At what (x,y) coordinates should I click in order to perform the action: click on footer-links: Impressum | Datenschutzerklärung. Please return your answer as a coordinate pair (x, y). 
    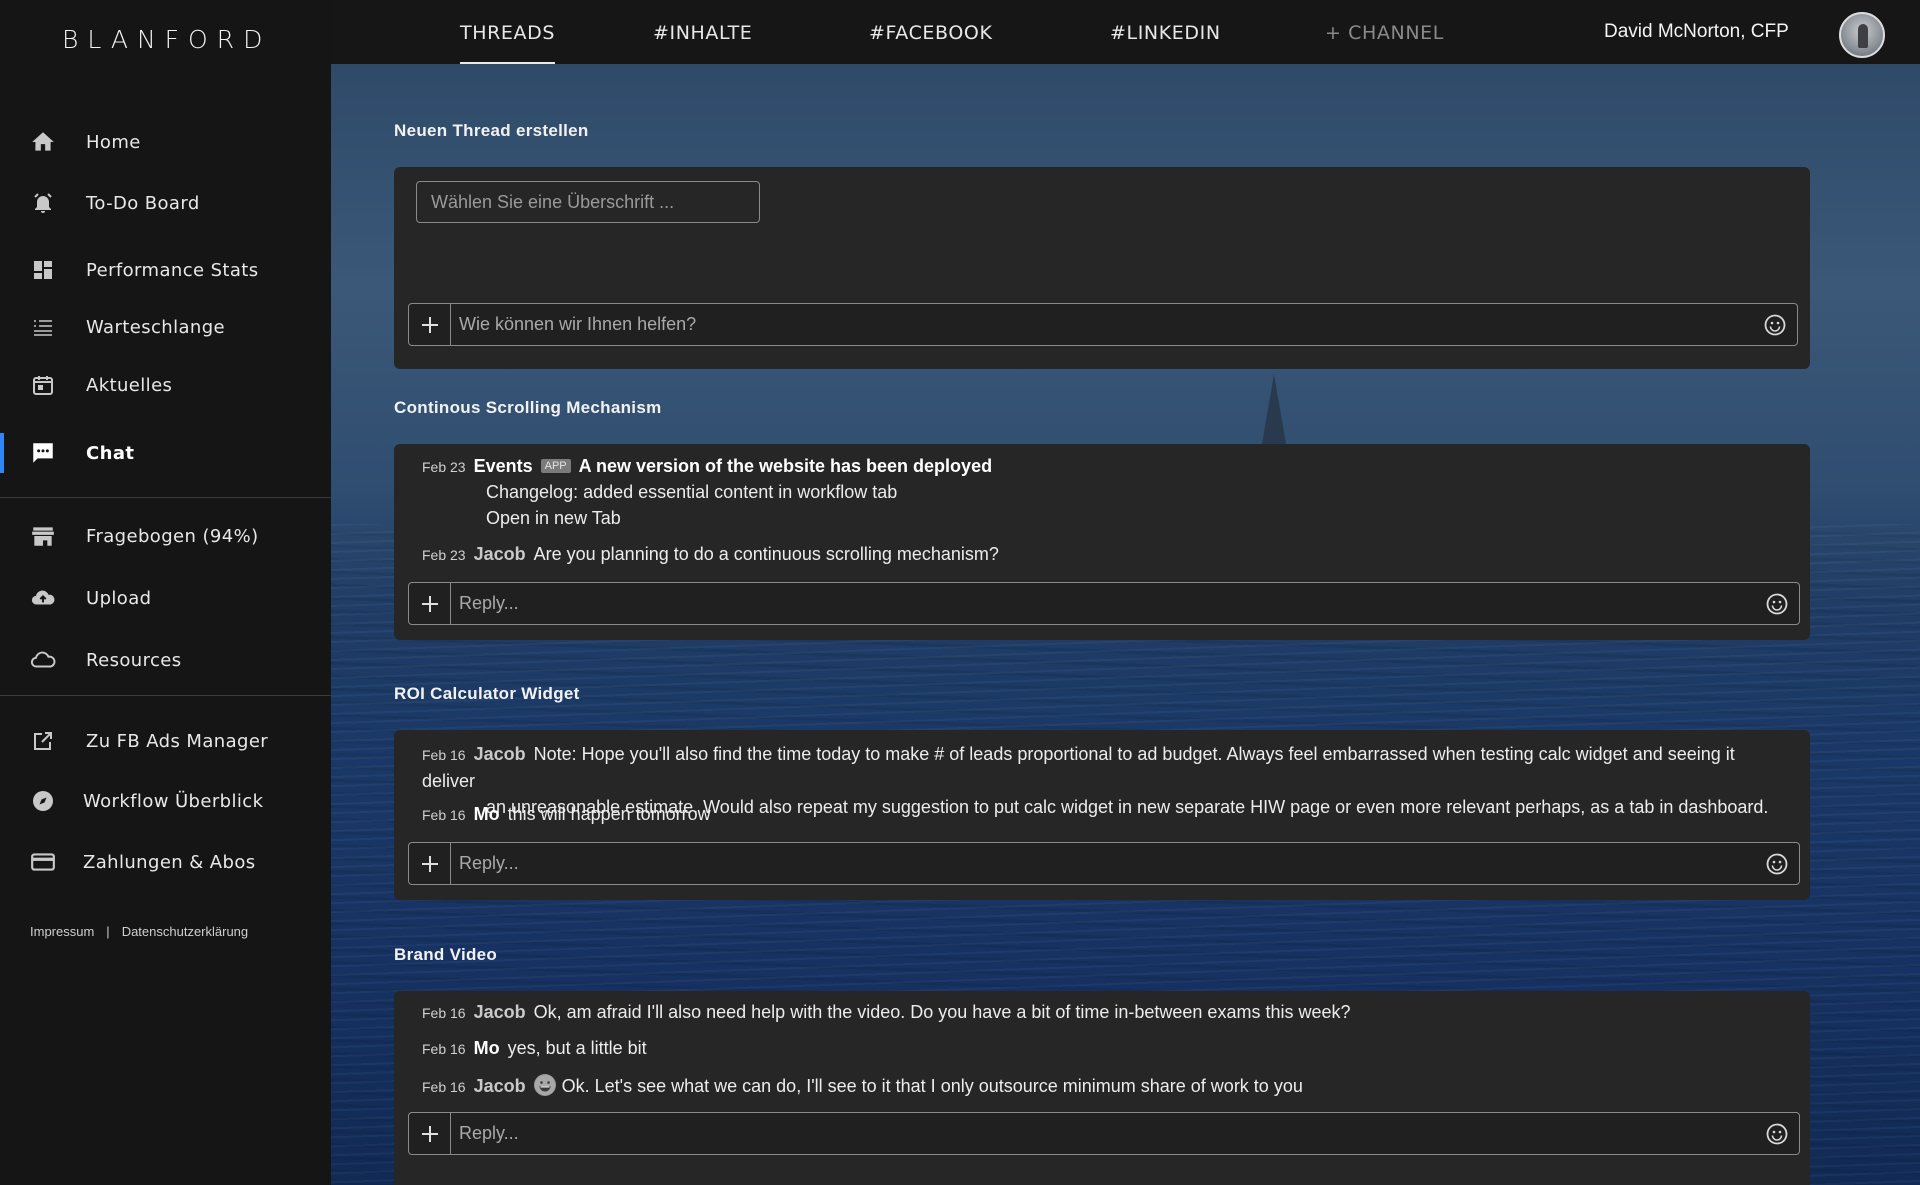
    Looking at the image, I should click on (139, 931).